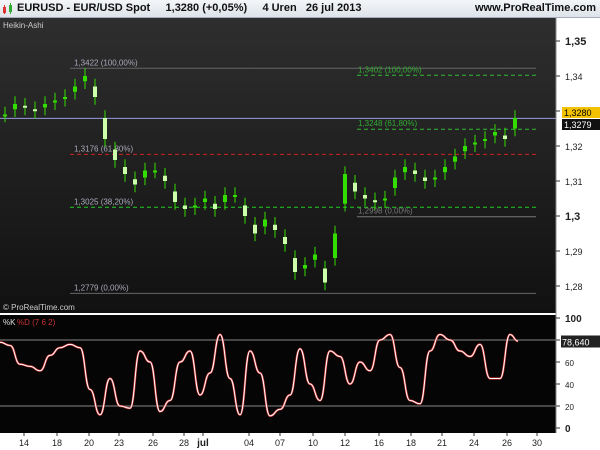  I want to click on osc-y-tick-label: 20, so click(569, 407).